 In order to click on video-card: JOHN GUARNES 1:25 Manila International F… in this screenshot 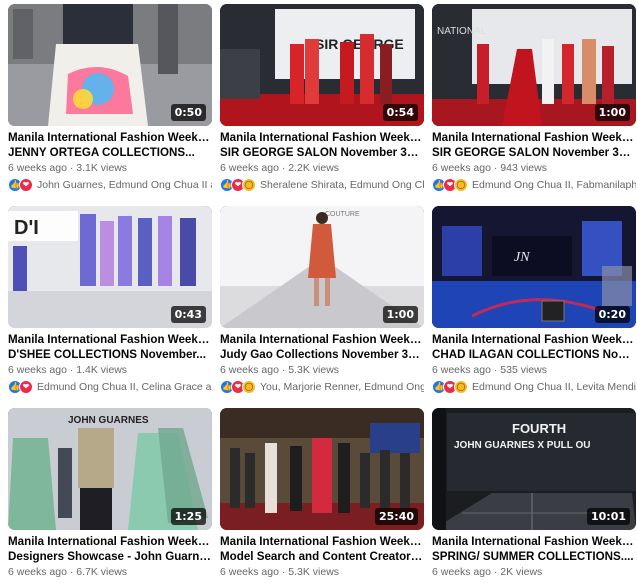, I will do `click(110, 493)`.